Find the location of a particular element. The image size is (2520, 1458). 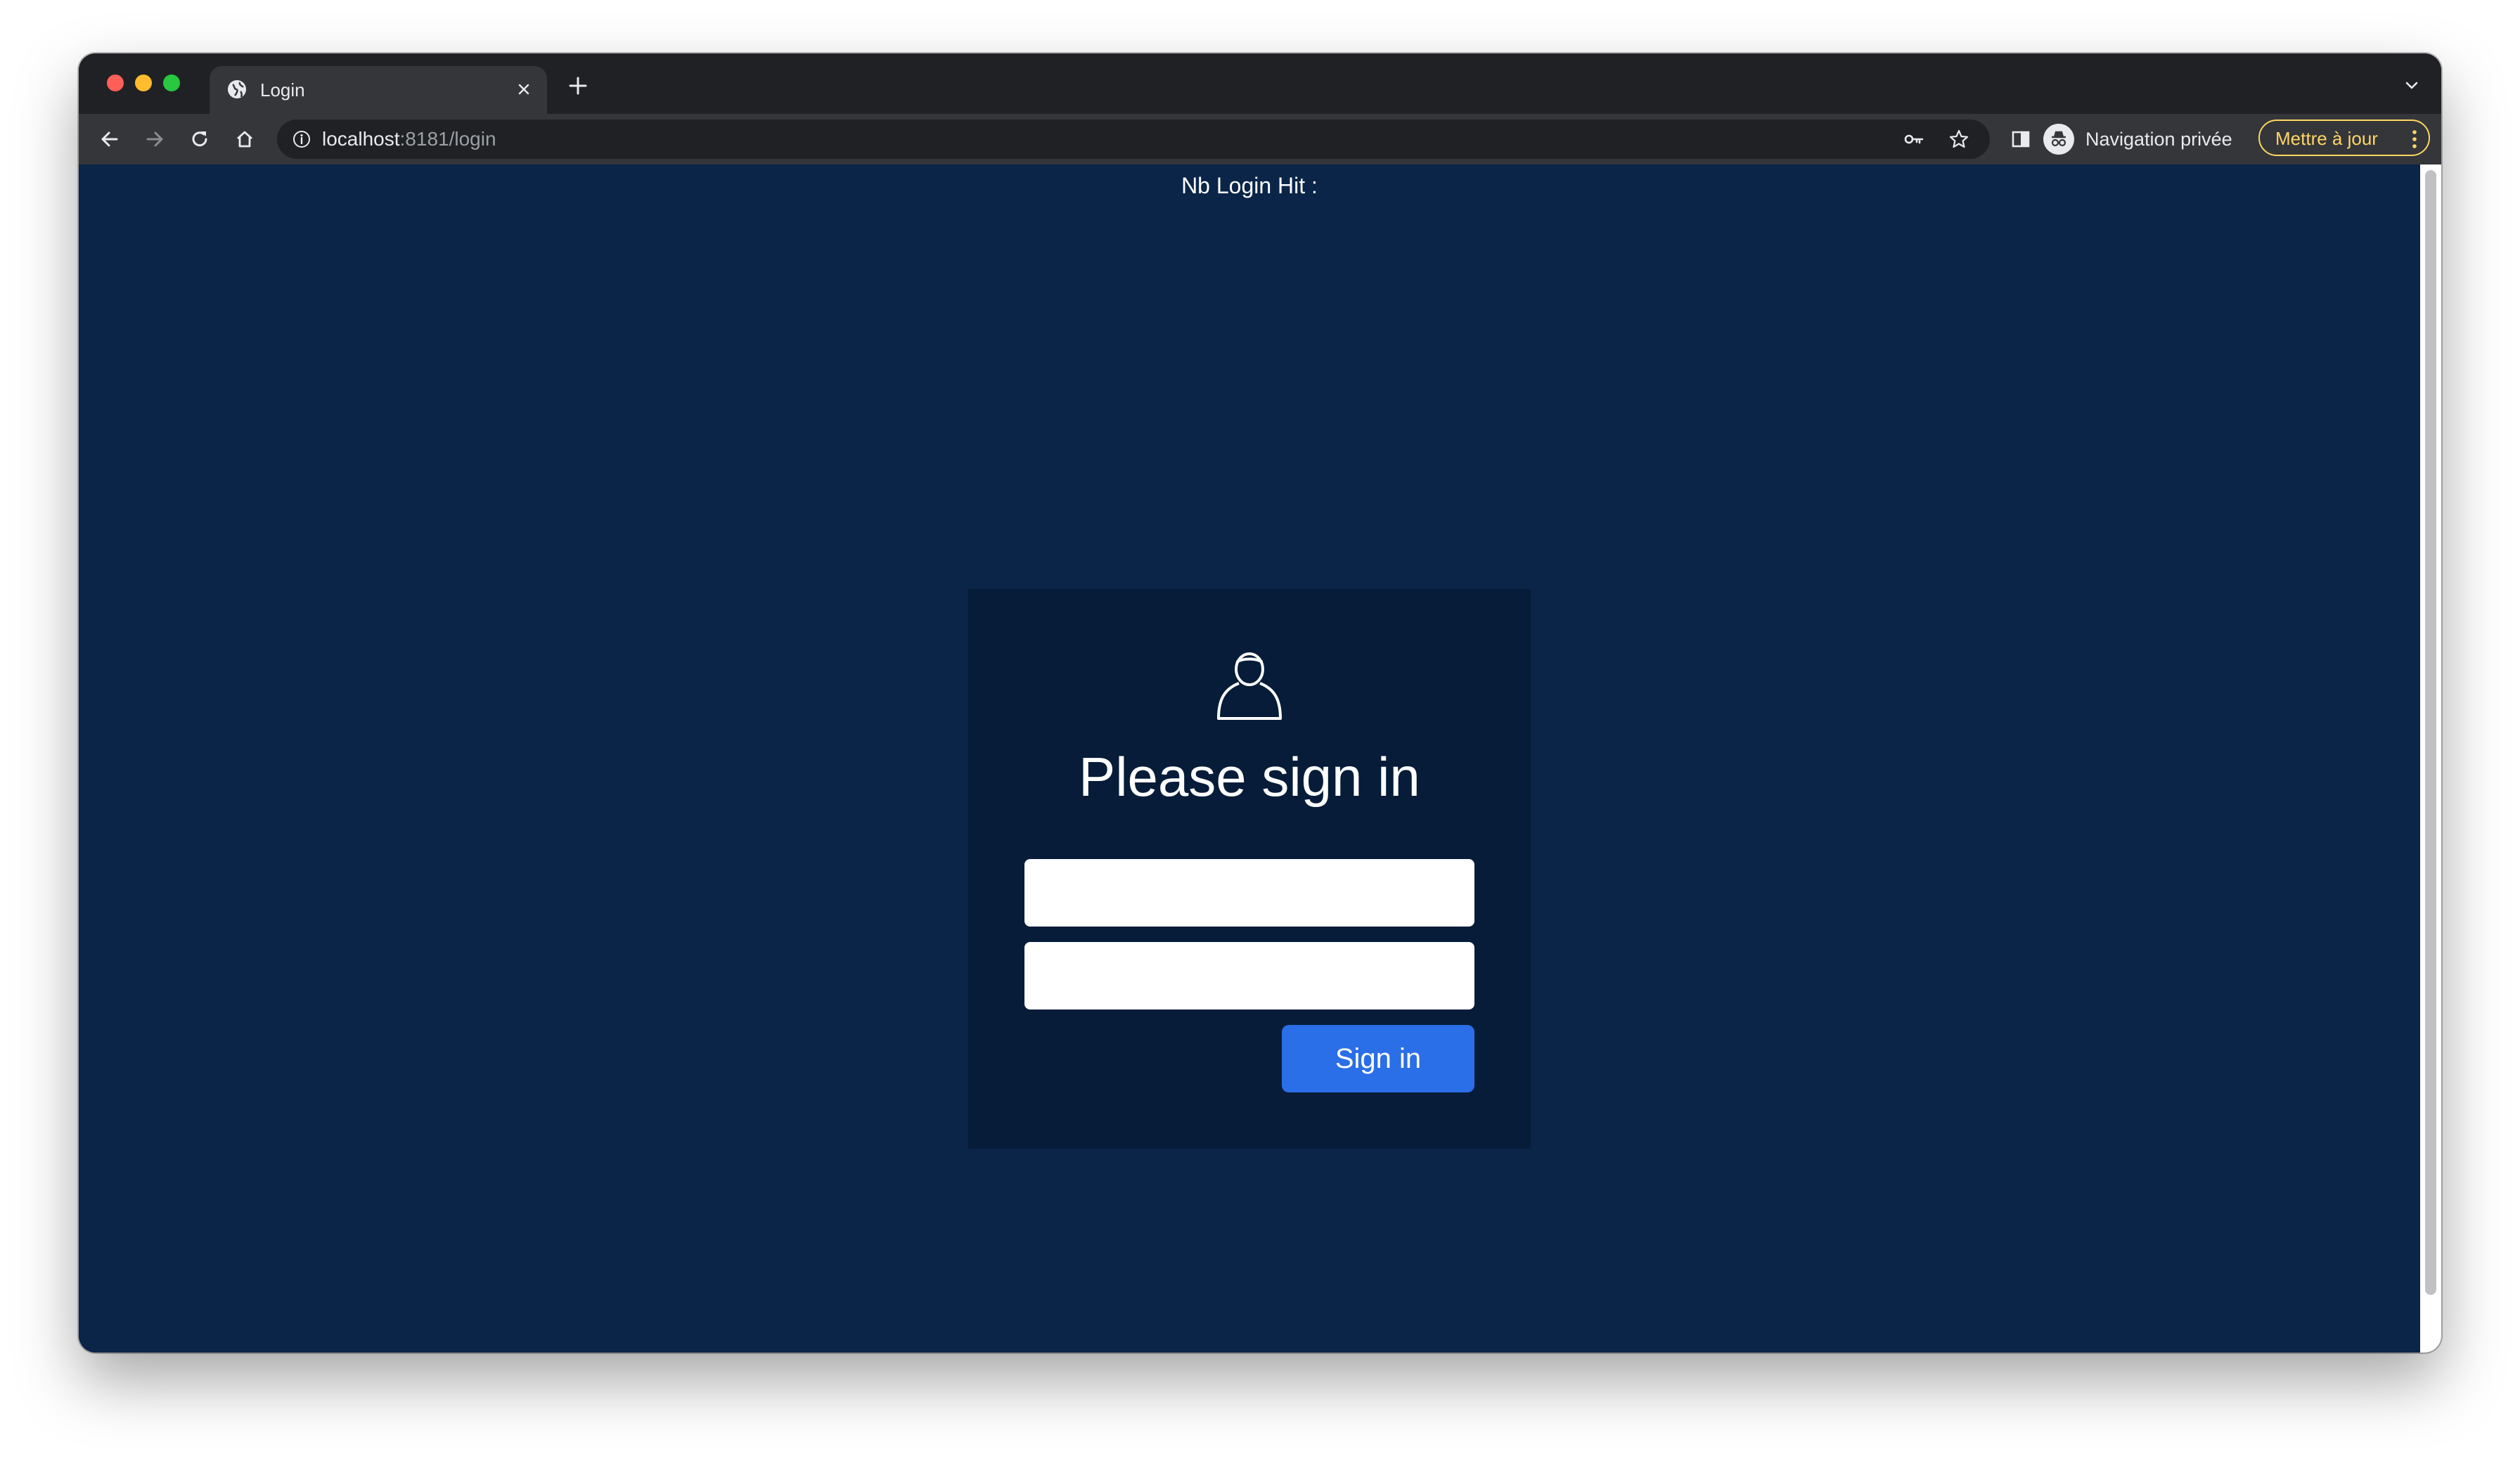

user-icon is located at coordinates (1250, 686).